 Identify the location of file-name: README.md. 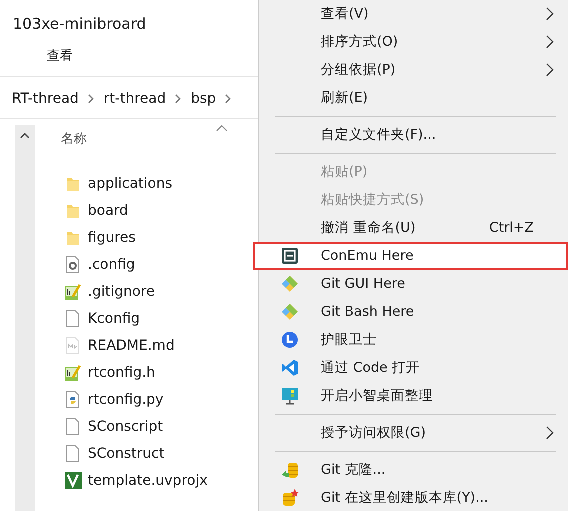
(131, 346).